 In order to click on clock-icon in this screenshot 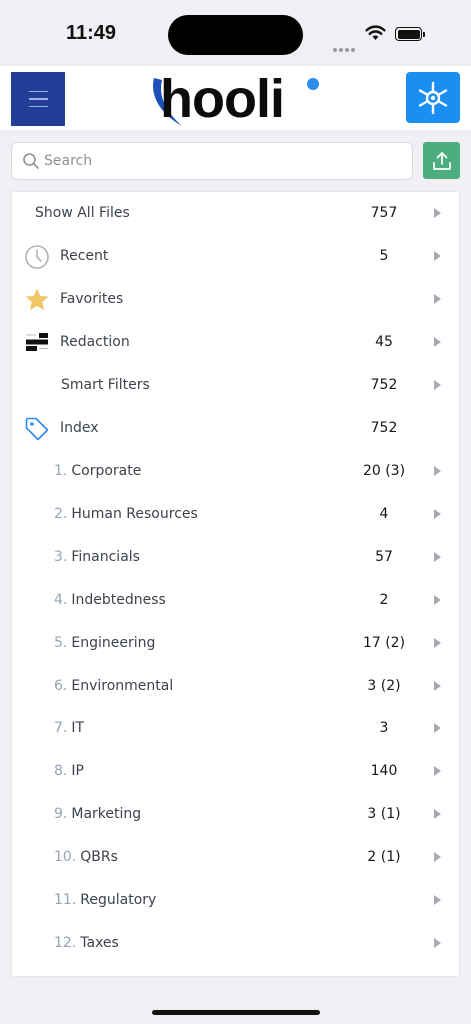, I will do `click(37, 257)`.